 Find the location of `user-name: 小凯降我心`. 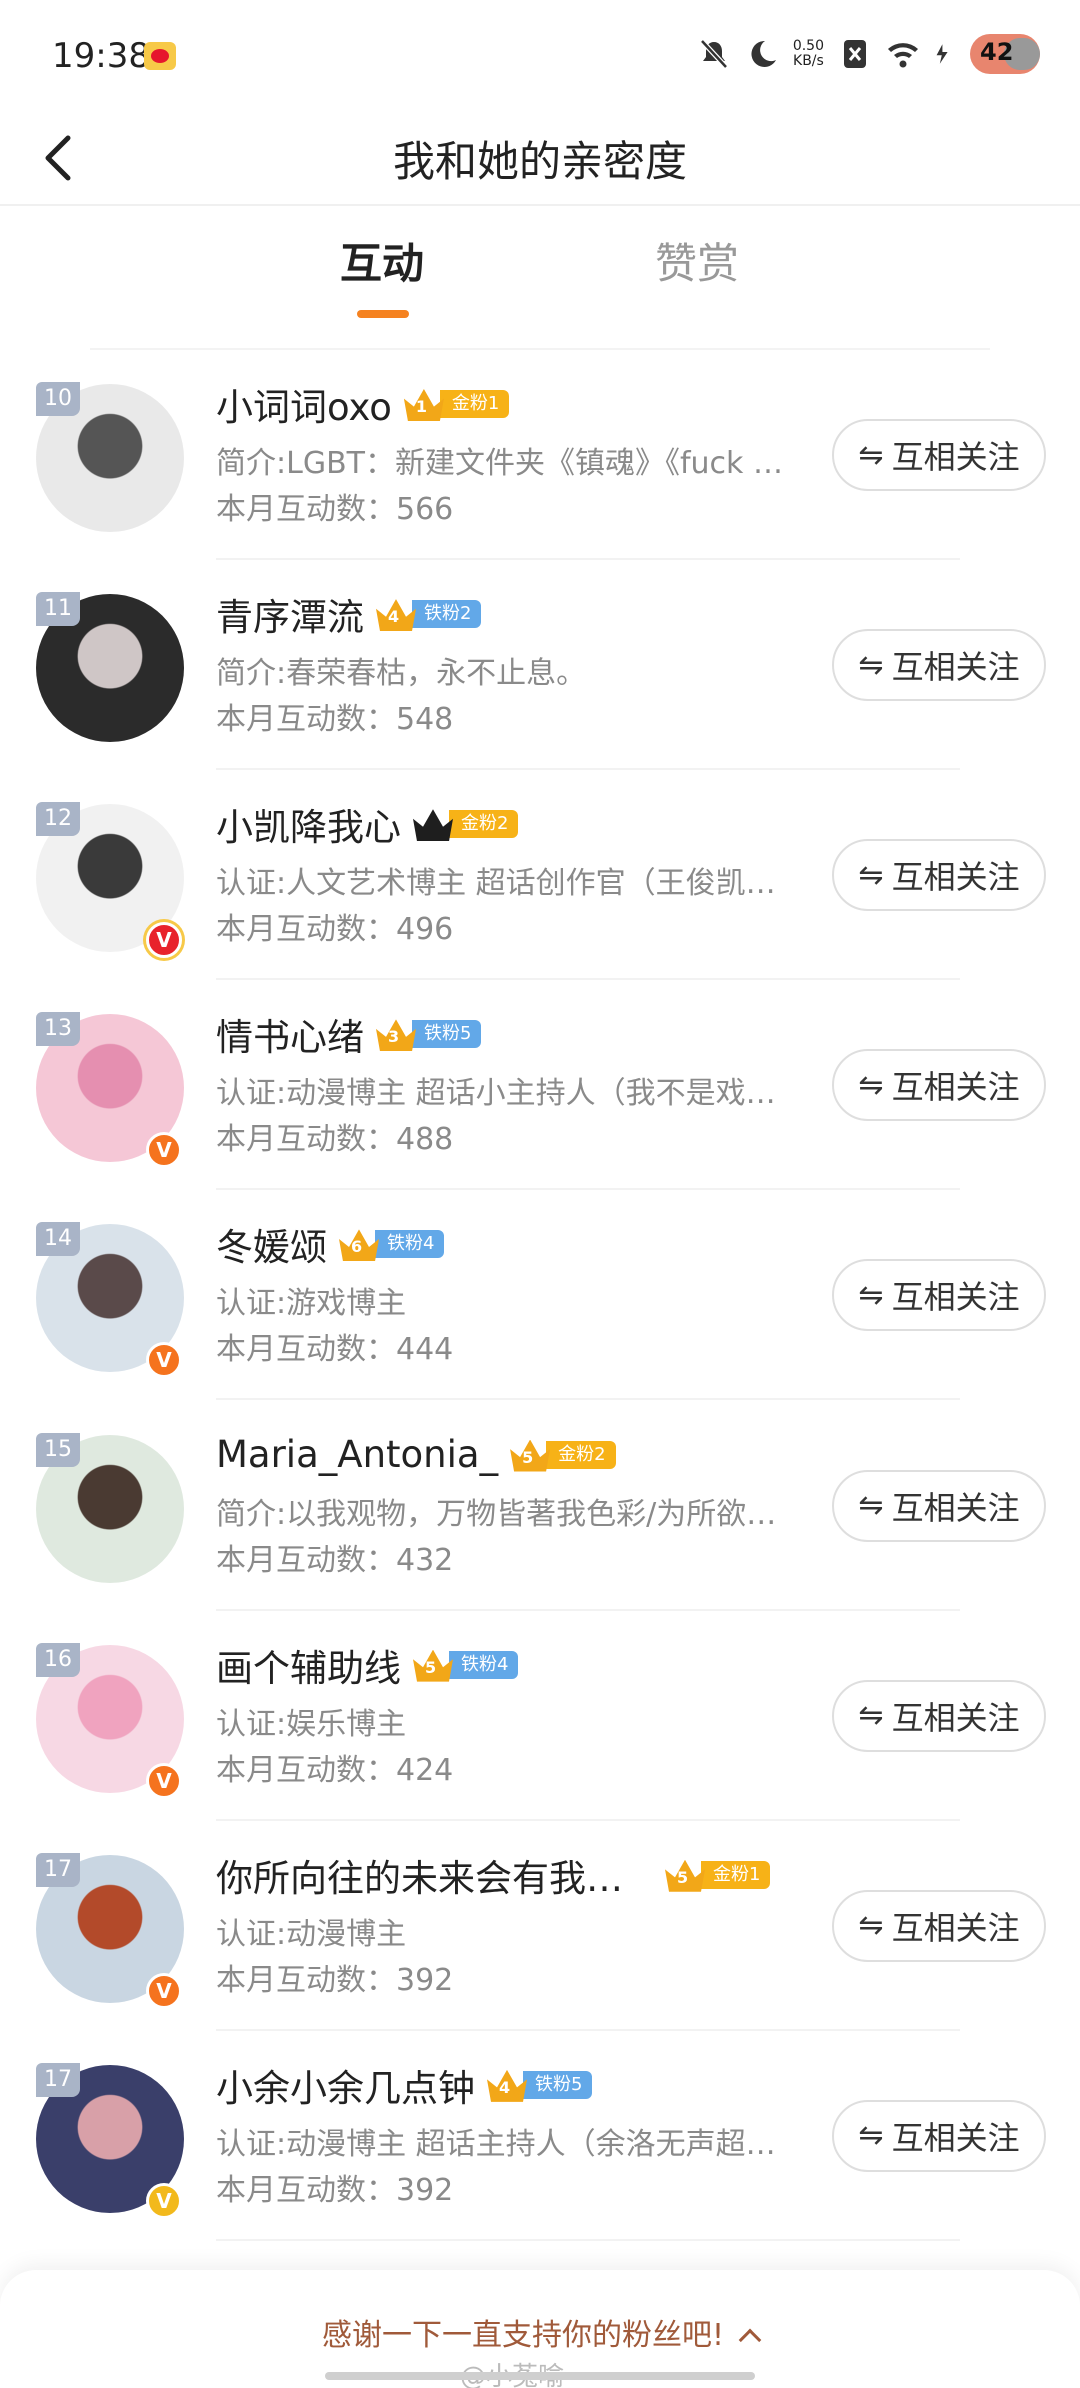

user-name: 小凯降我心 is located at coordinates (308, 824).